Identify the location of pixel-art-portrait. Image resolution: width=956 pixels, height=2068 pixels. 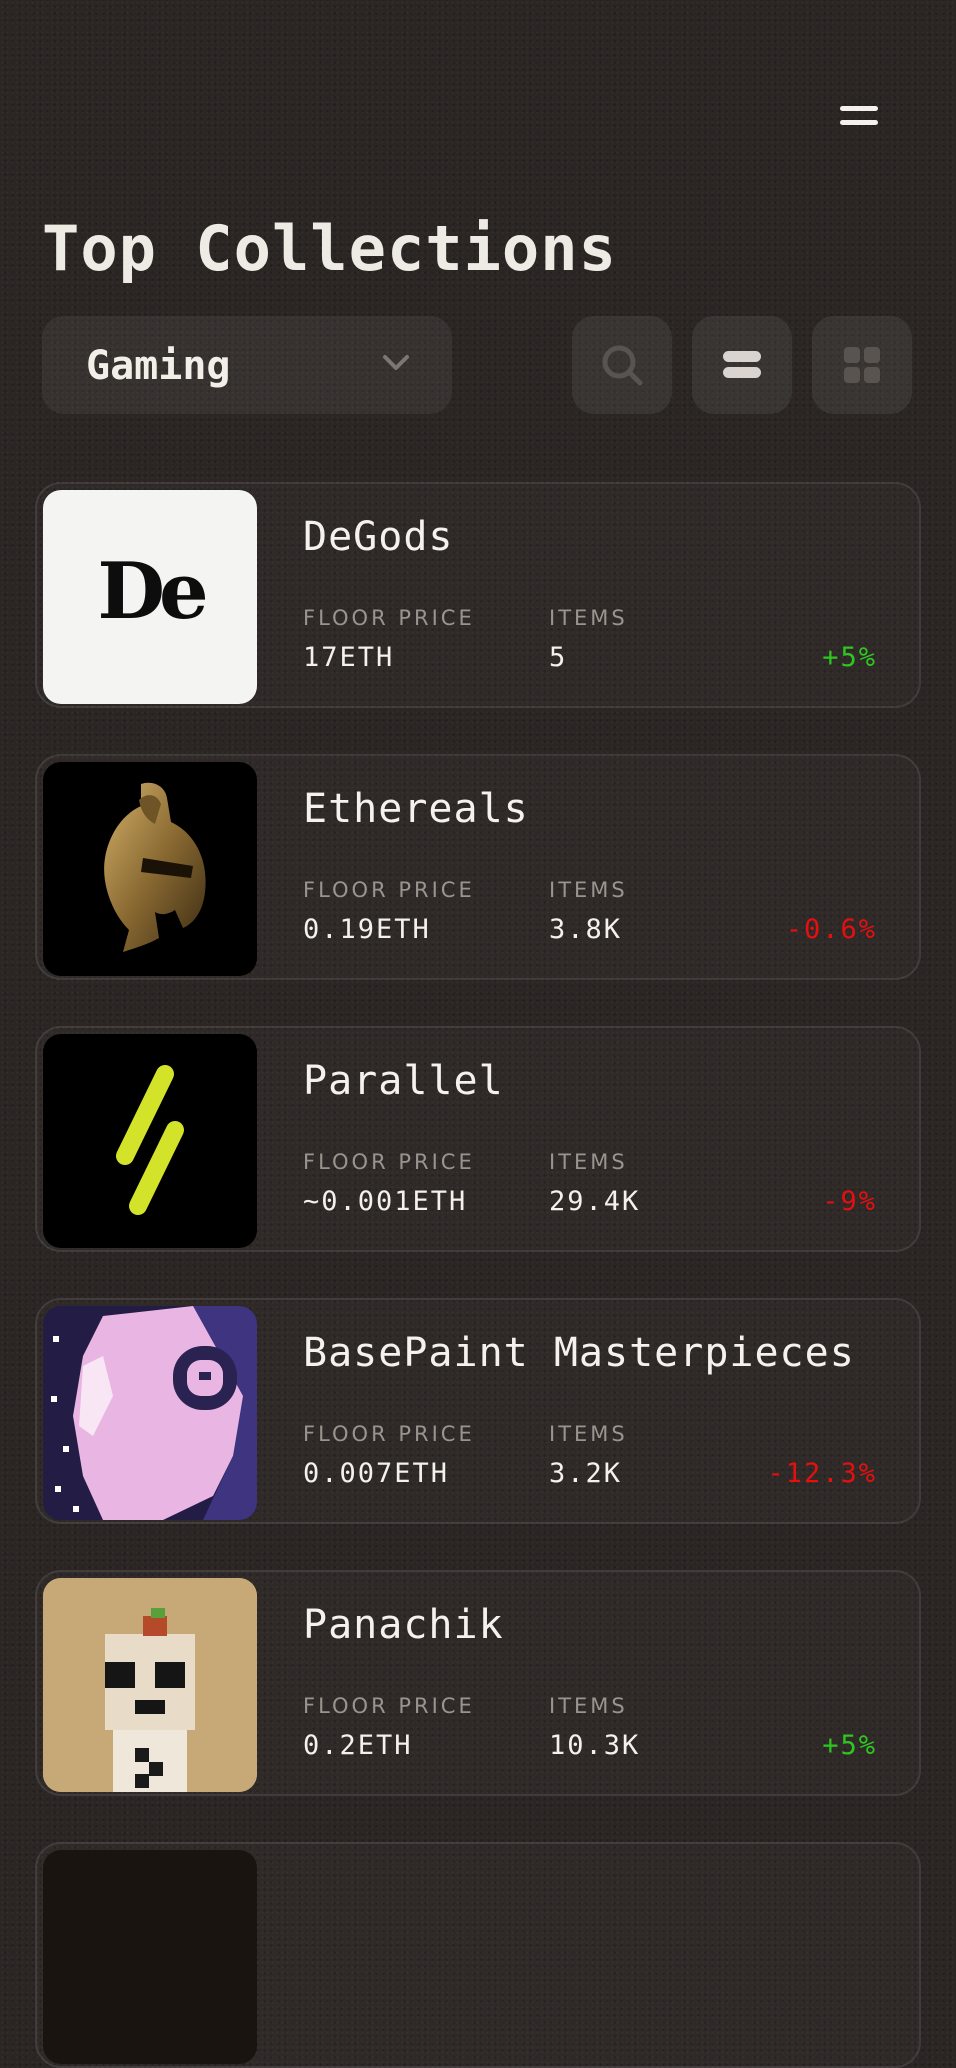
(150, 1413).